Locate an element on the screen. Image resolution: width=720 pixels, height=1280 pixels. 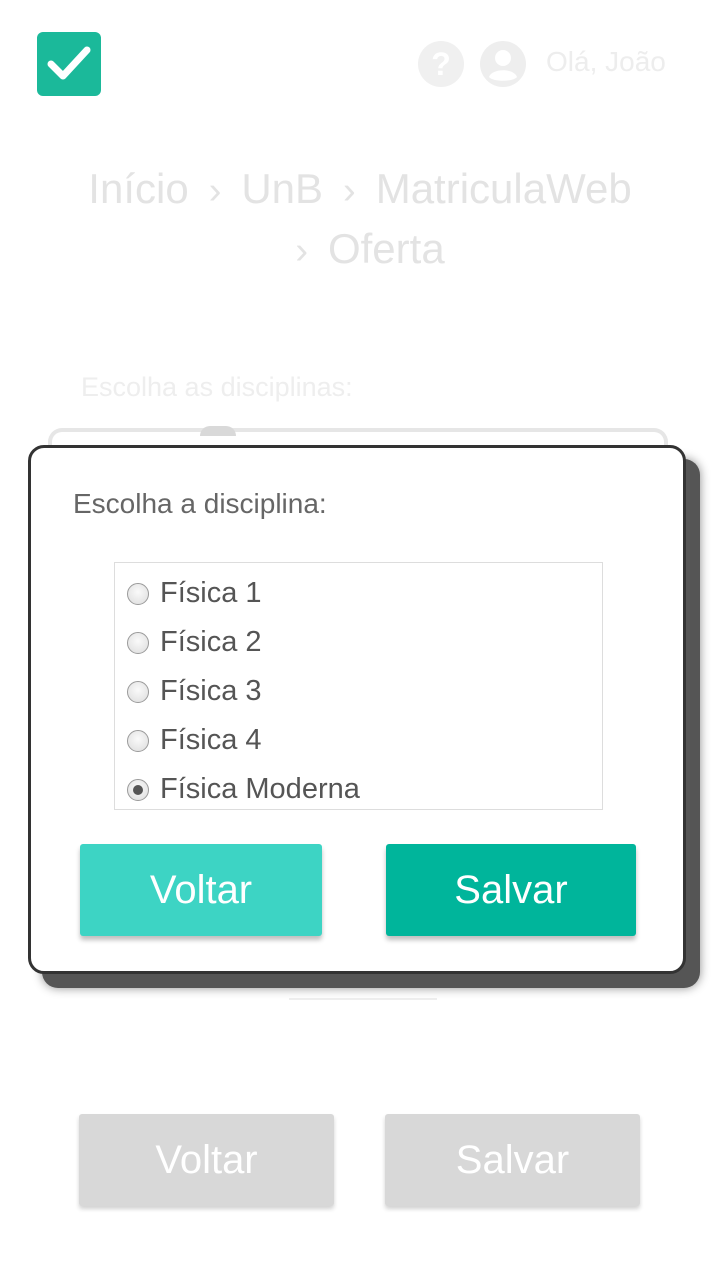
option-label: Física Moderna is located at coordinates (260, 789).